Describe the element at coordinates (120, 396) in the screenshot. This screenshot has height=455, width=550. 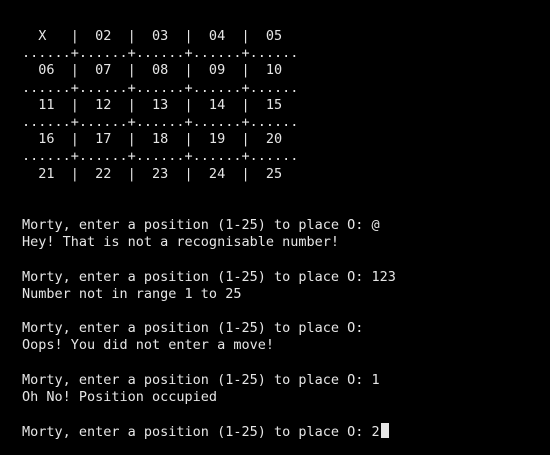
I see `error-message: Oh No! Position occupied` at that location.